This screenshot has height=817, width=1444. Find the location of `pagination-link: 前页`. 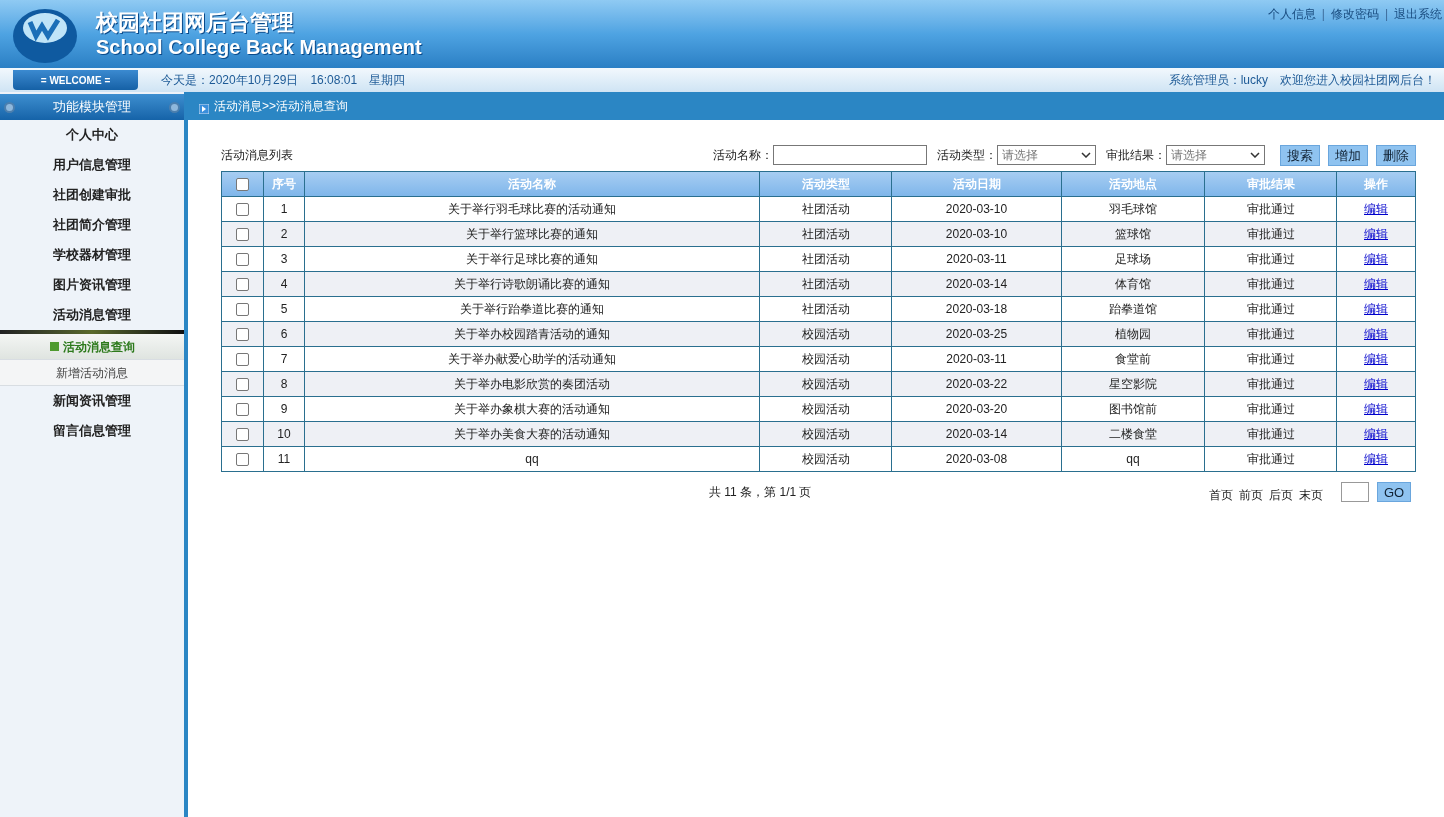

pagination-link: 前页 is located at coordinates (1251, 495).